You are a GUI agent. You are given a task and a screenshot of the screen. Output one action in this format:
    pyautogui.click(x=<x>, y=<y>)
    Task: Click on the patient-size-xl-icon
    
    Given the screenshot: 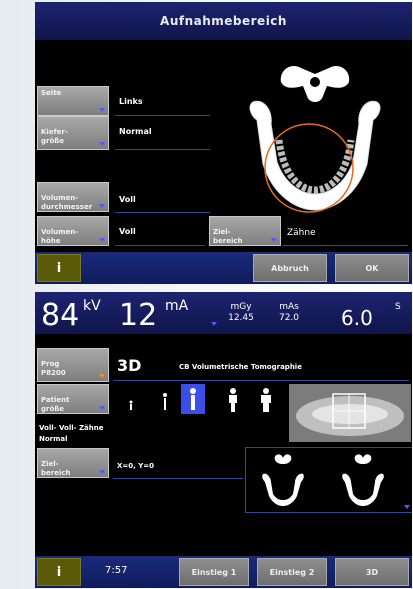 What is the action you would take?
    pyautogui.click(x=266, y=400)
    